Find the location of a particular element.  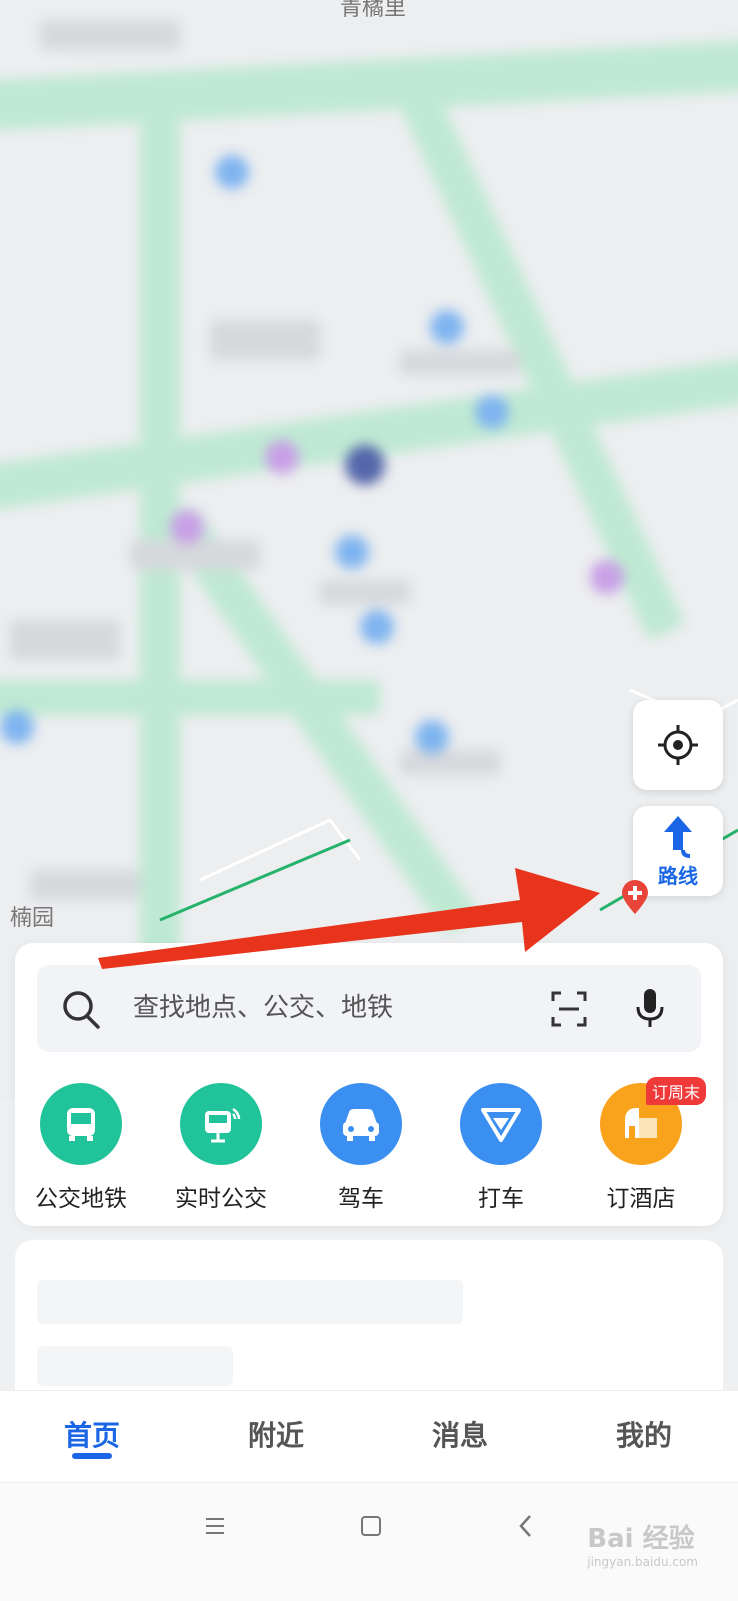

hotel-icon is located at coordinates (641, 1123).